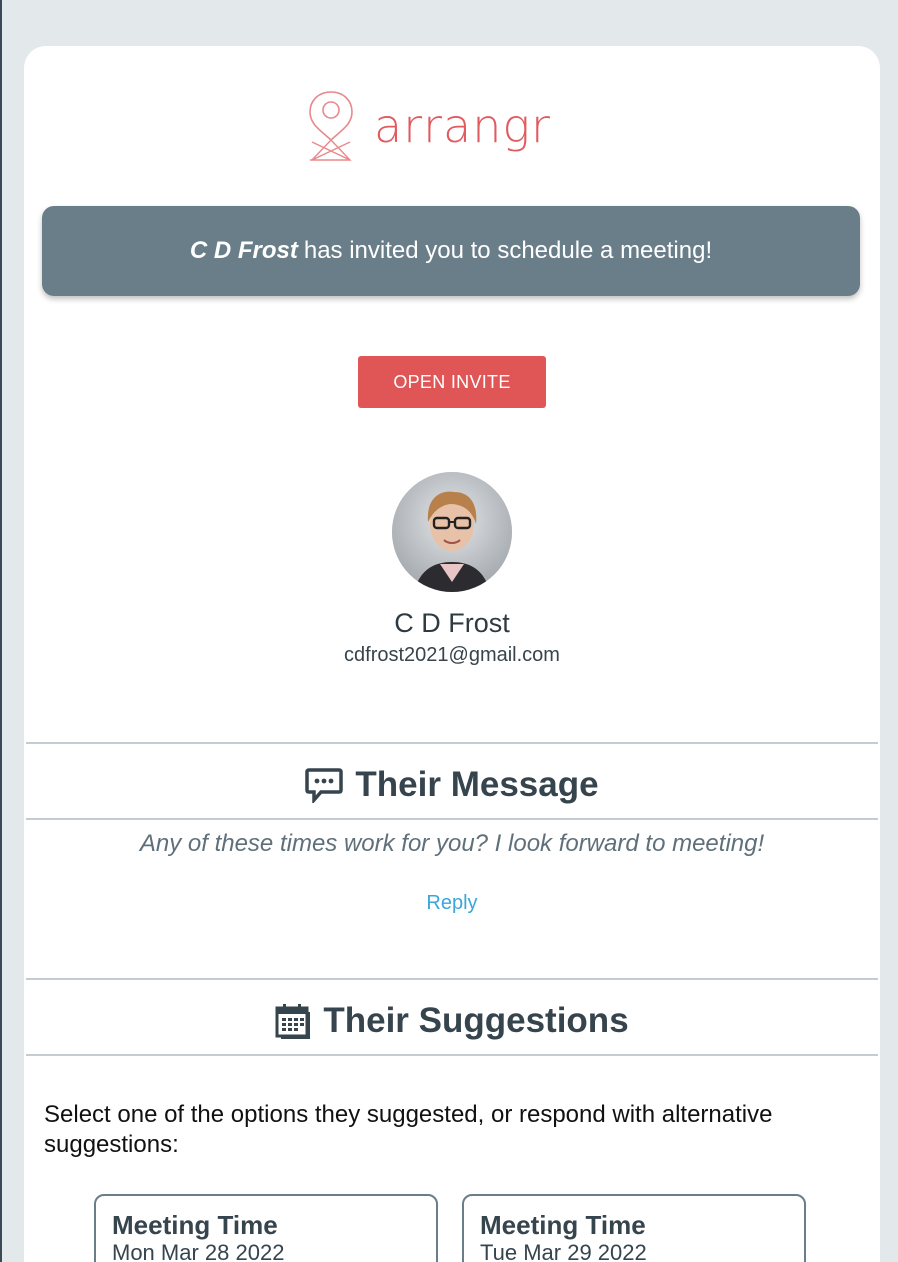 The height and width of the screenshot is (1262, 898). What do you see at coordinates (452, 623) in the screenshot?
I see `organizer-name: C D Frost` at bounding box center [452, 623].